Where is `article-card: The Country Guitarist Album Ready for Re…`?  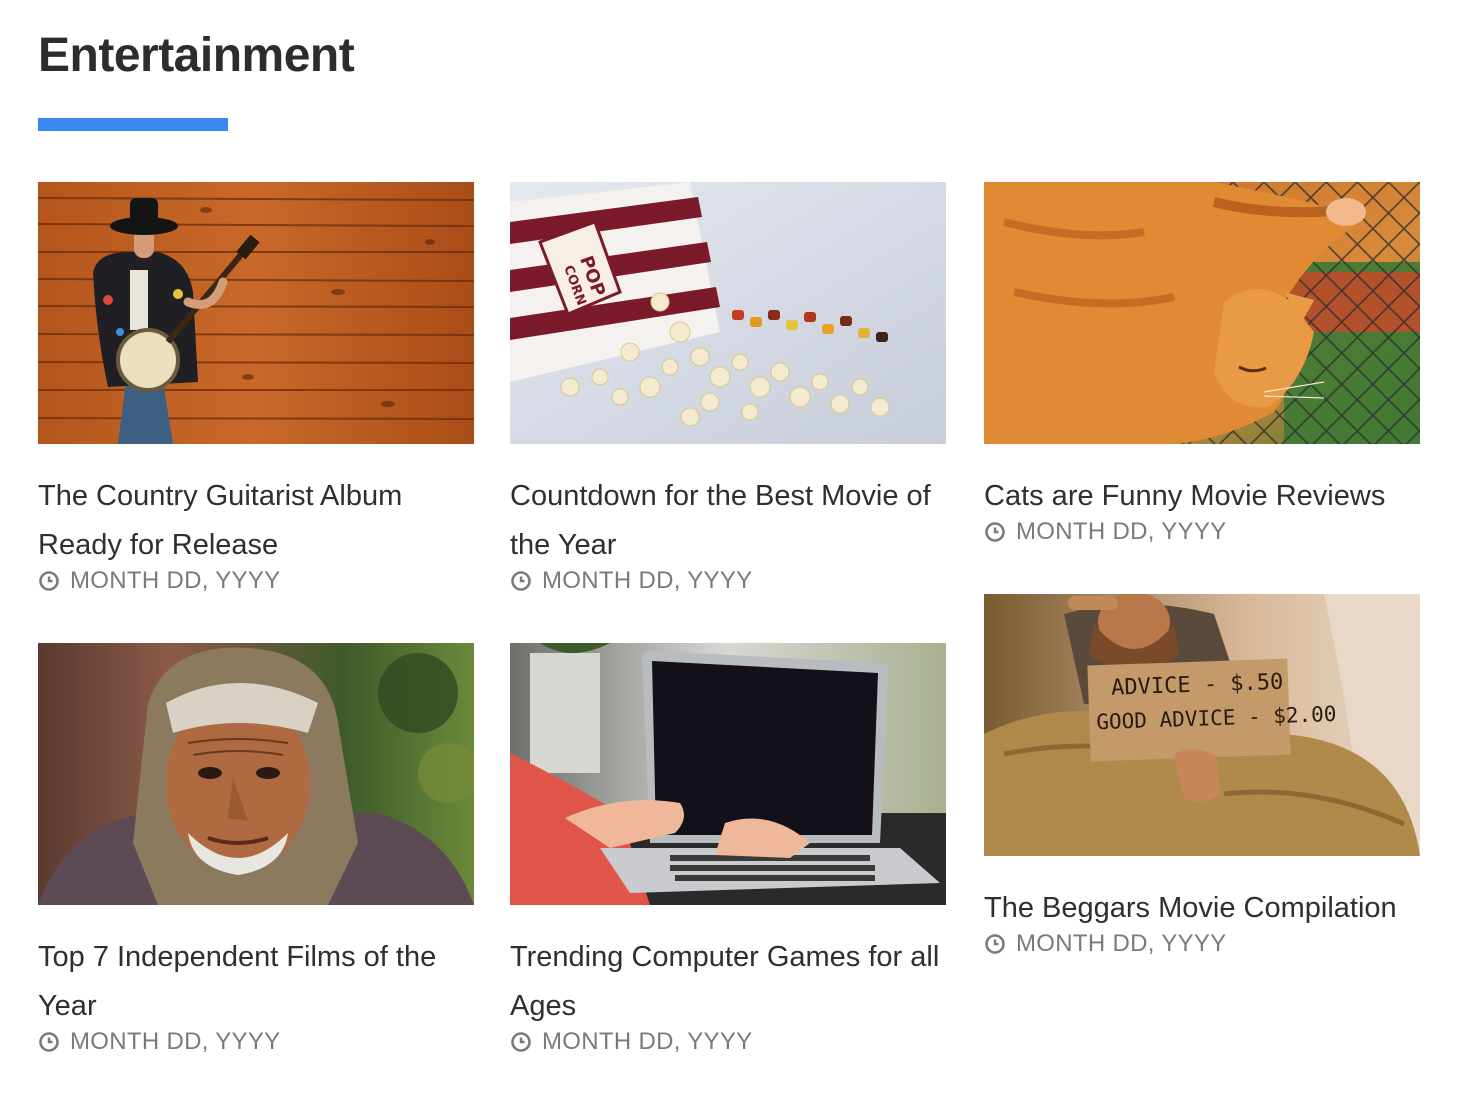 article-card: The Country Guitarist Album Ready for Re… is located at coordinates (256, 390).